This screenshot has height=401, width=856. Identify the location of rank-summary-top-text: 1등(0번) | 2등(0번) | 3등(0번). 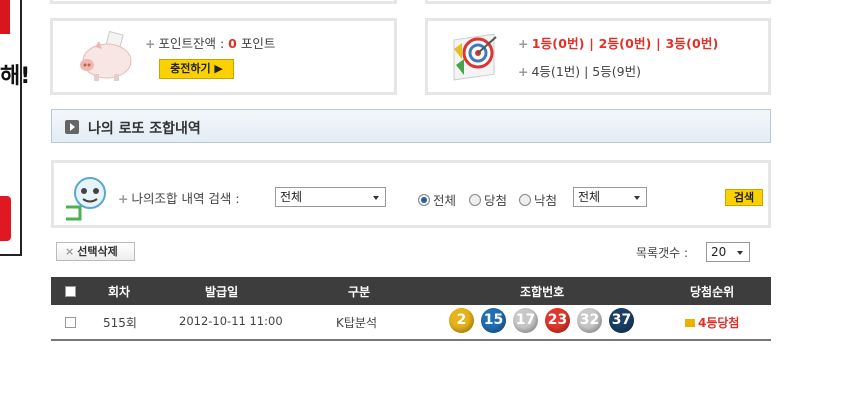
(625, 43).